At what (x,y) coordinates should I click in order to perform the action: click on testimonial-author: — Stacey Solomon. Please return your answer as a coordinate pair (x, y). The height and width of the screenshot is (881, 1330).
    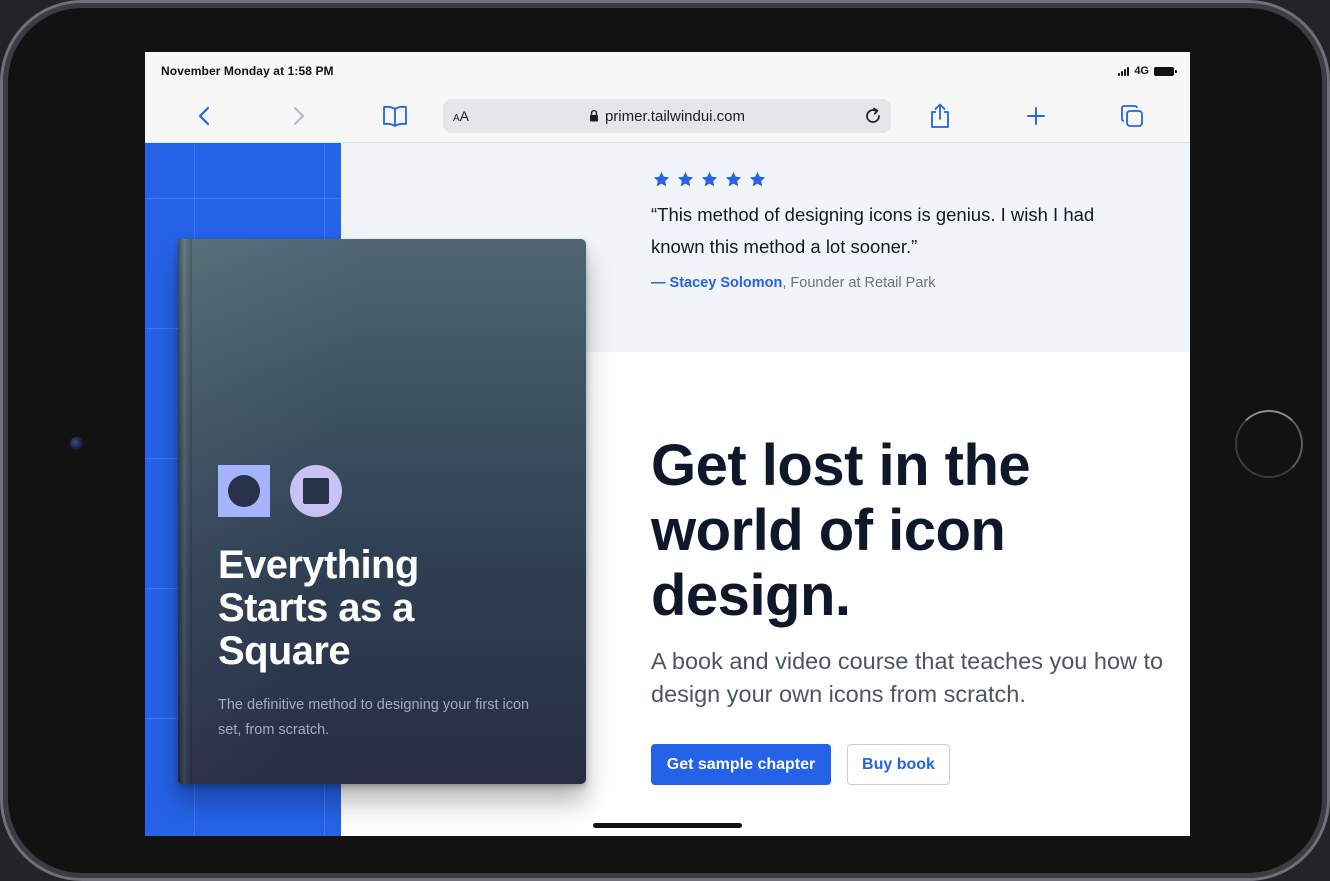
    Looking at the image, I should click on (717, 283).